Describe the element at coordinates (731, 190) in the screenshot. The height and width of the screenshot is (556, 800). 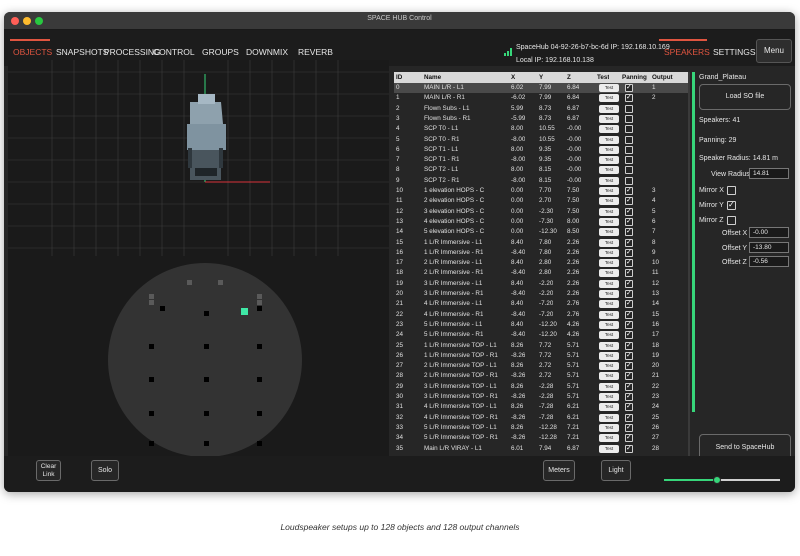
I see `mirror-x-checkbox` at that location.